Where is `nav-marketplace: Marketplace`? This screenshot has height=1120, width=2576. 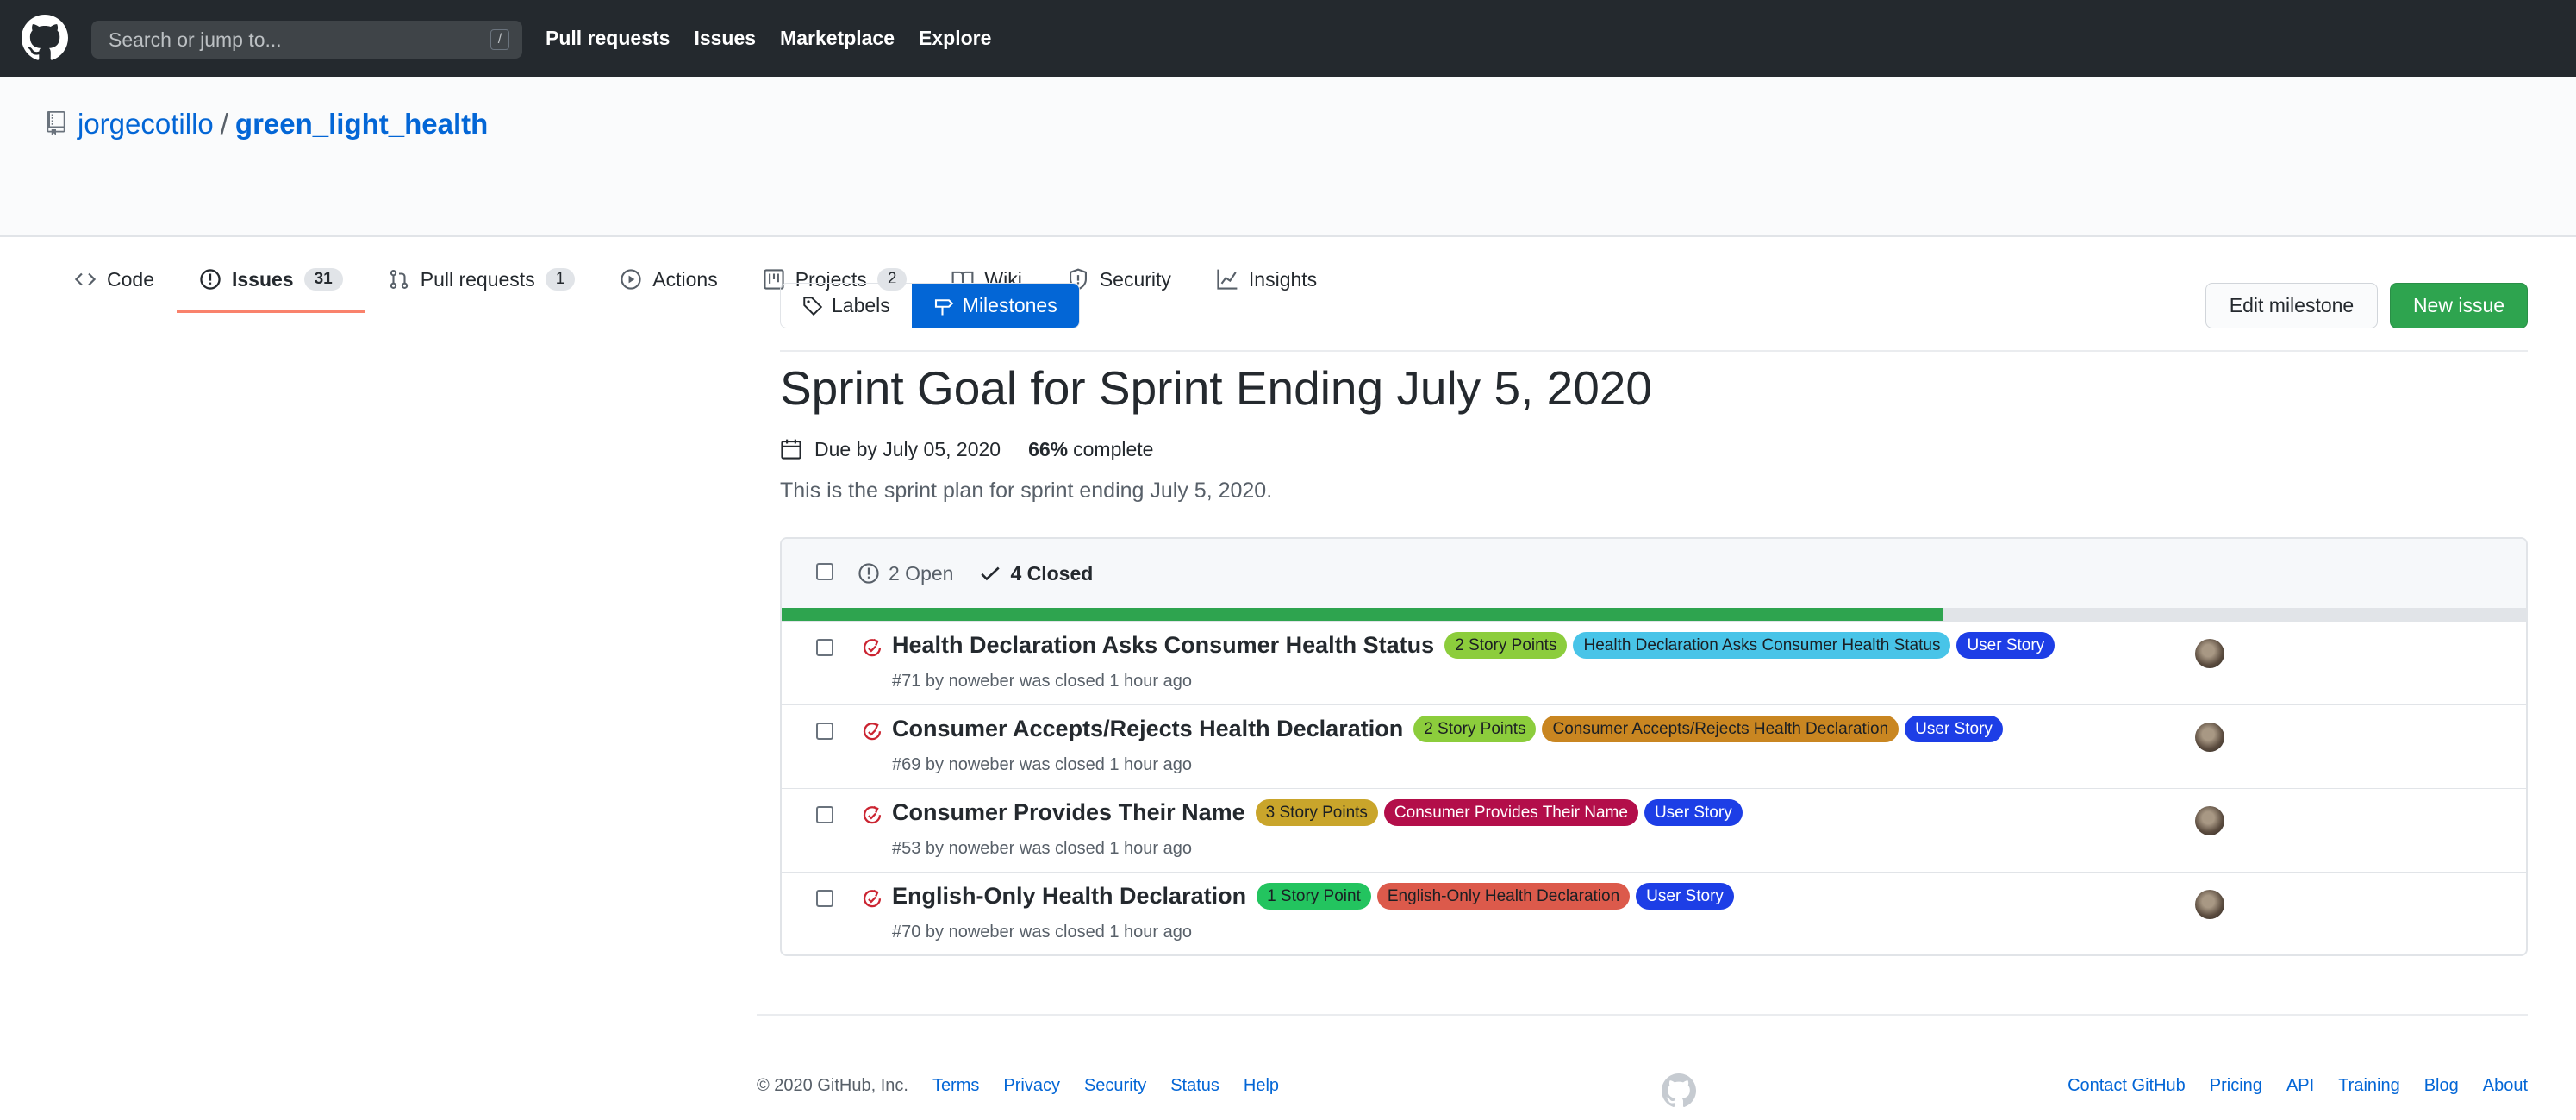
nav-marketplace: Marketplace is located at coordinates (837, 38).